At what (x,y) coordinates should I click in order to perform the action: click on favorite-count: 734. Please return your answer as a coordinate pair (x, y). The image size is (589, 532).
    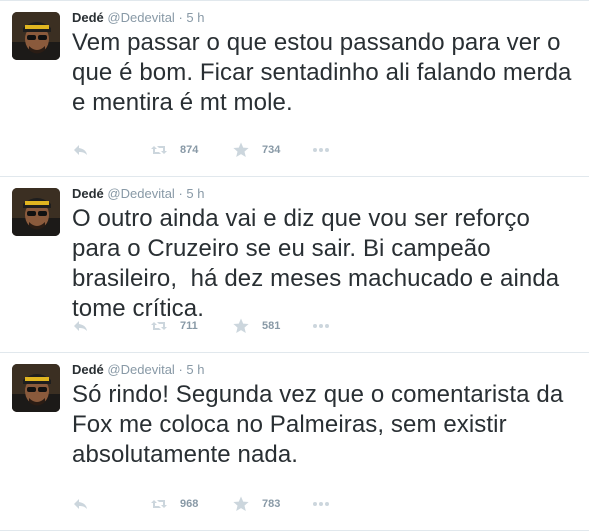
    Looking at the image, I should click on (271, 150).